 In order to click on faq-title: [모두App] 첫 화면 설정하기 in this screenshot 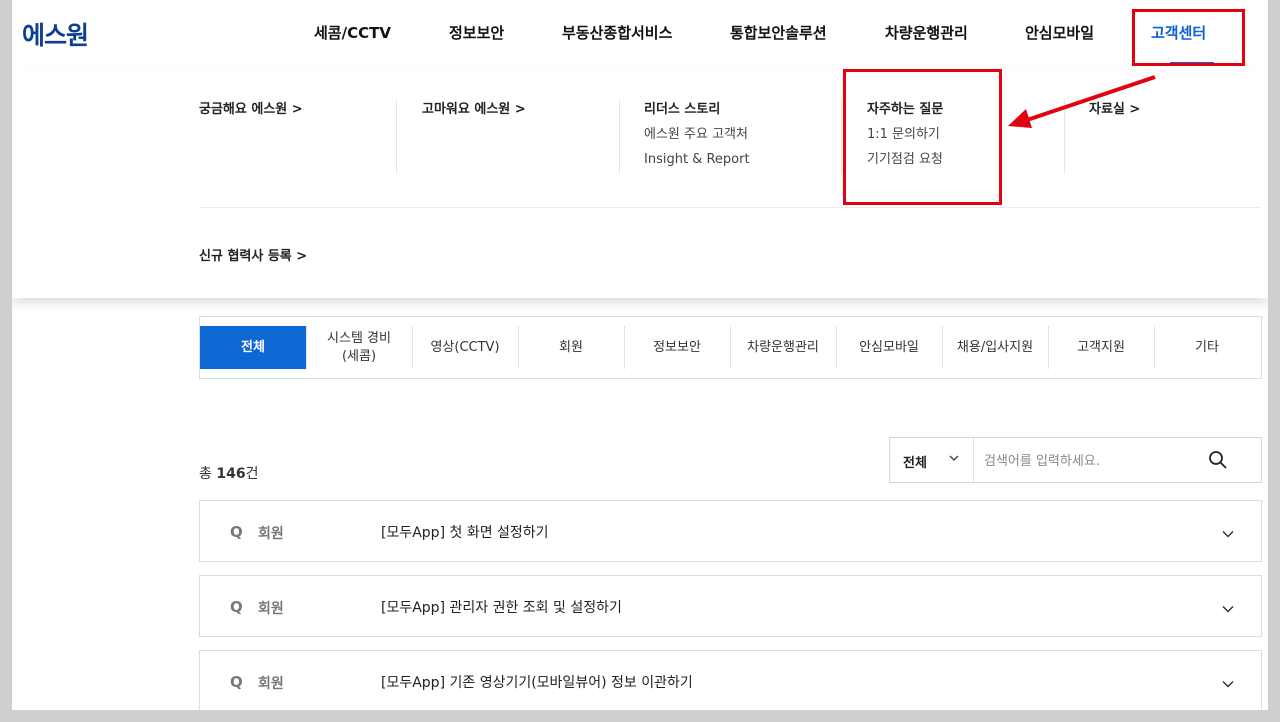, I will do `click(465, 533)`.